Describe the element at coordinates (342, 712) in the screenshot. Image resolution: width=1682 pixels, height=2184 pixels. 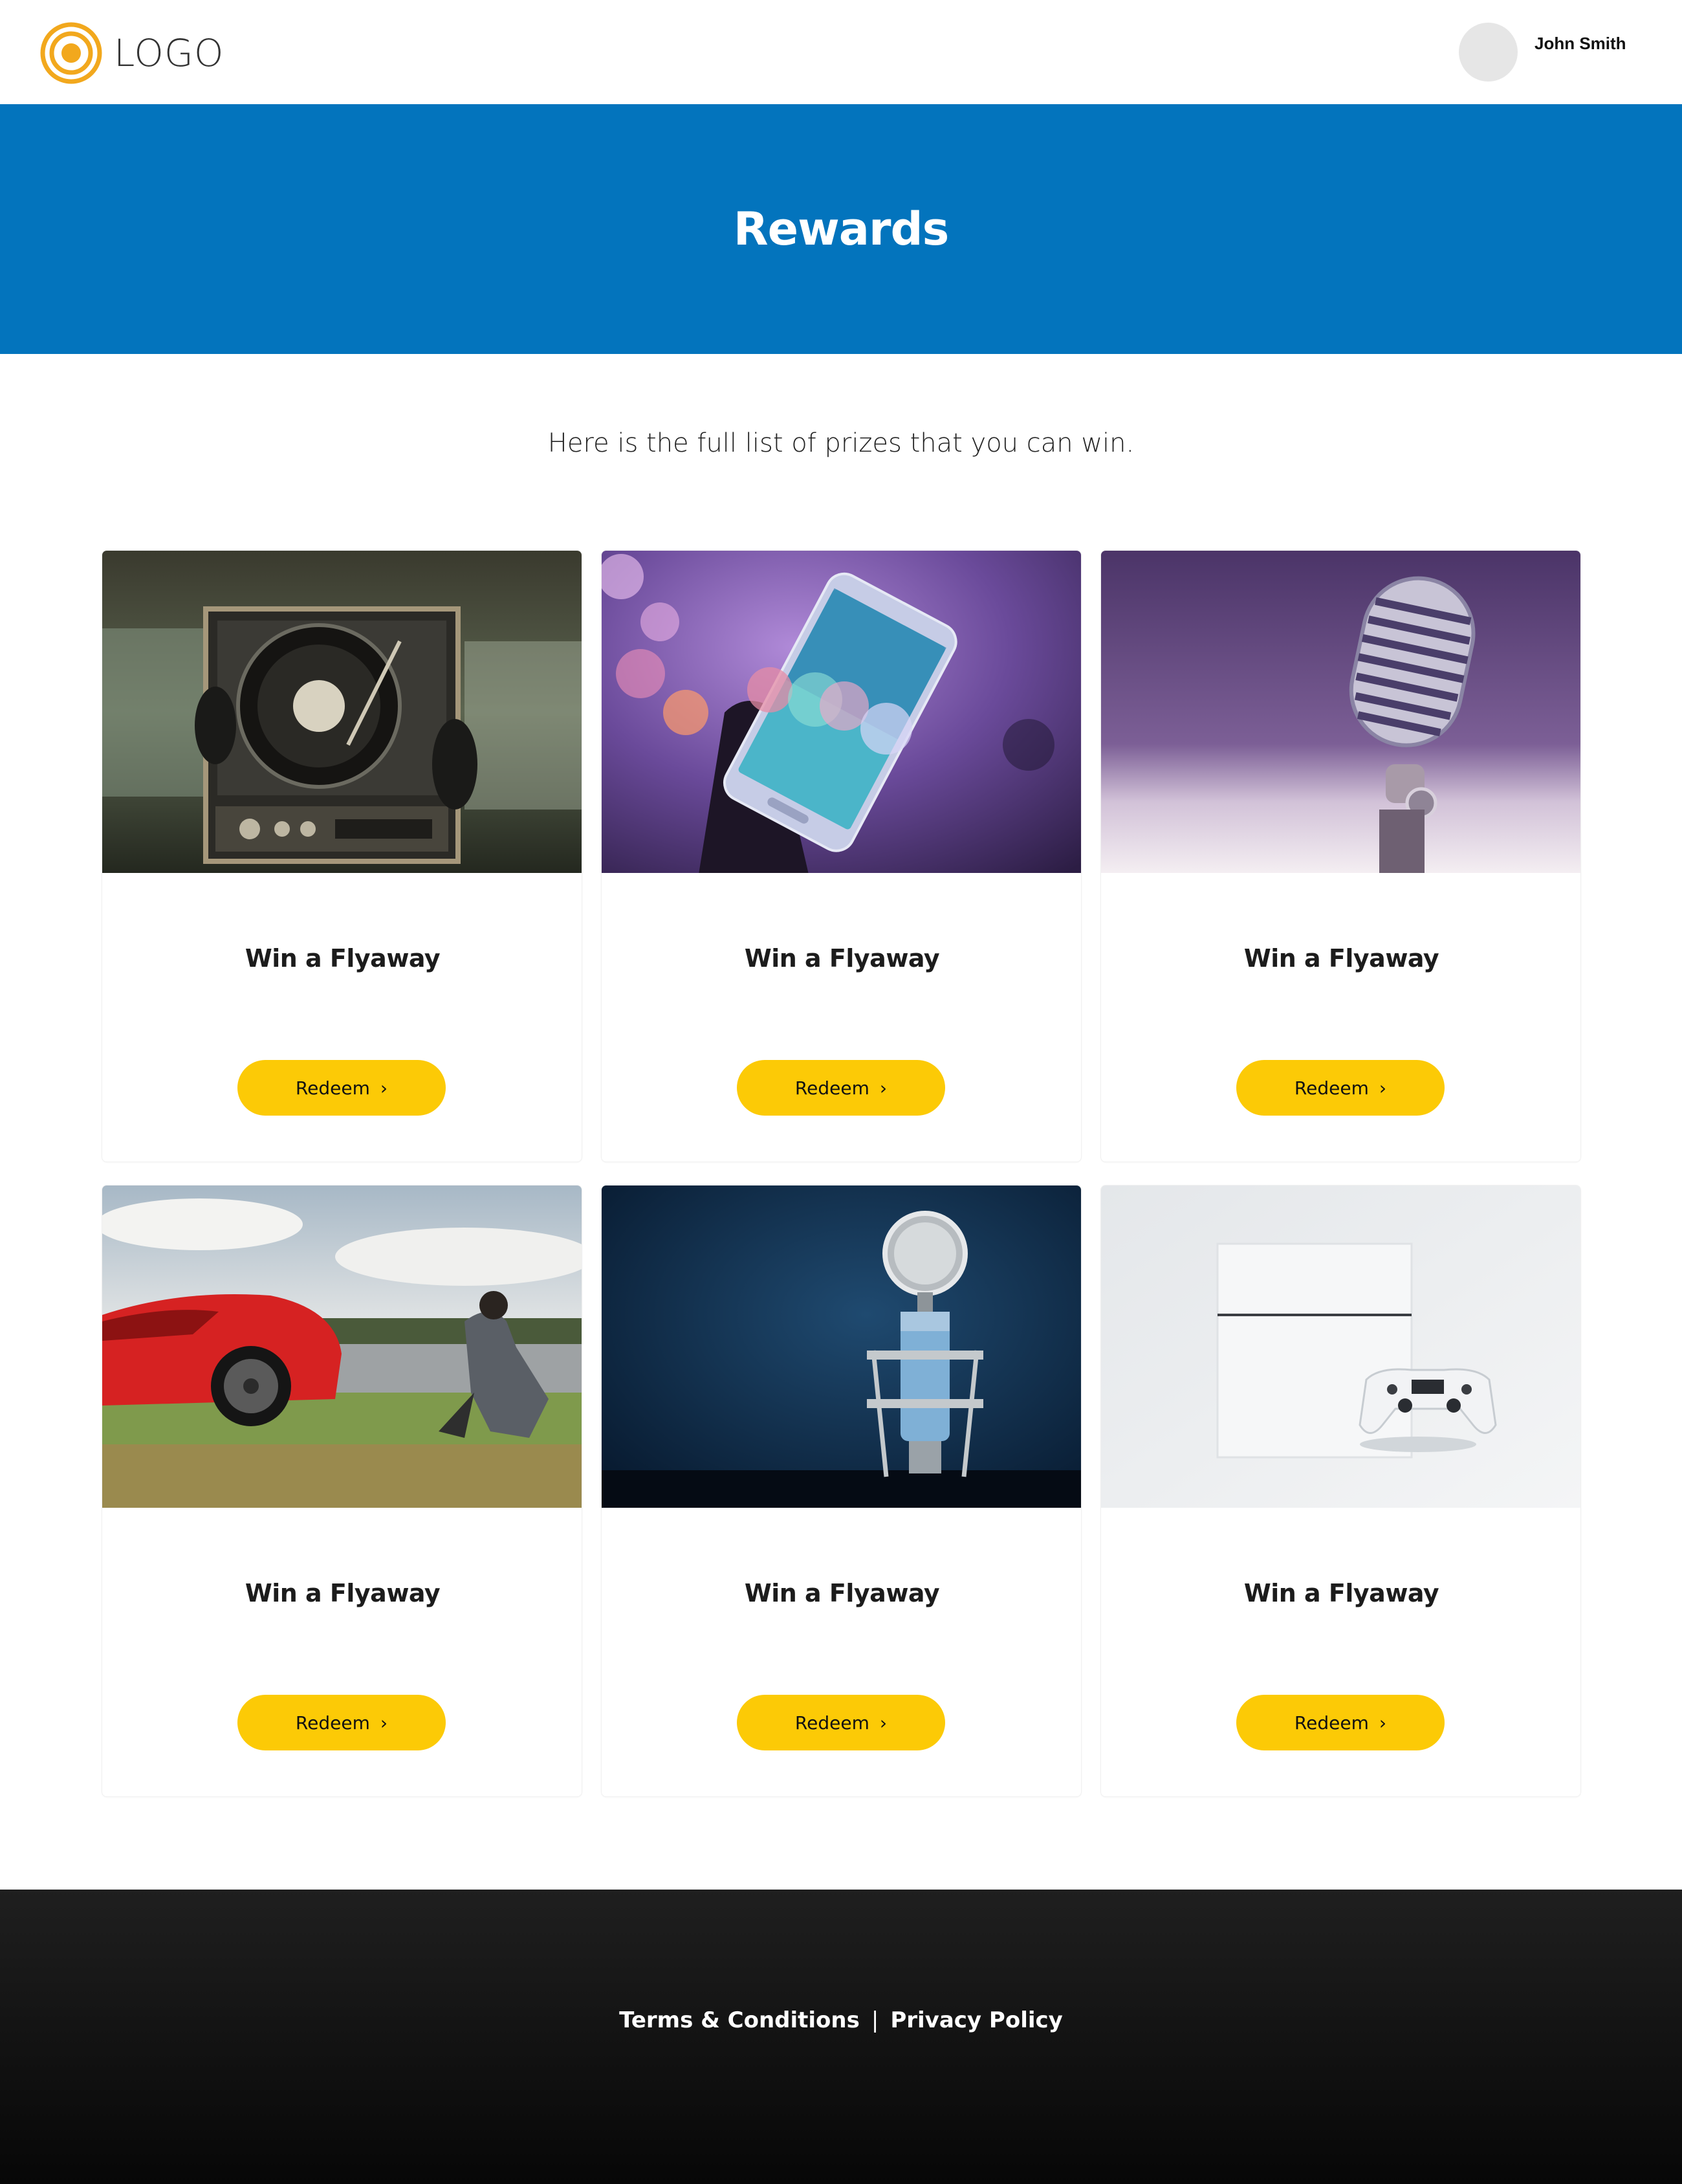
I see `turntable-photo` at that location.